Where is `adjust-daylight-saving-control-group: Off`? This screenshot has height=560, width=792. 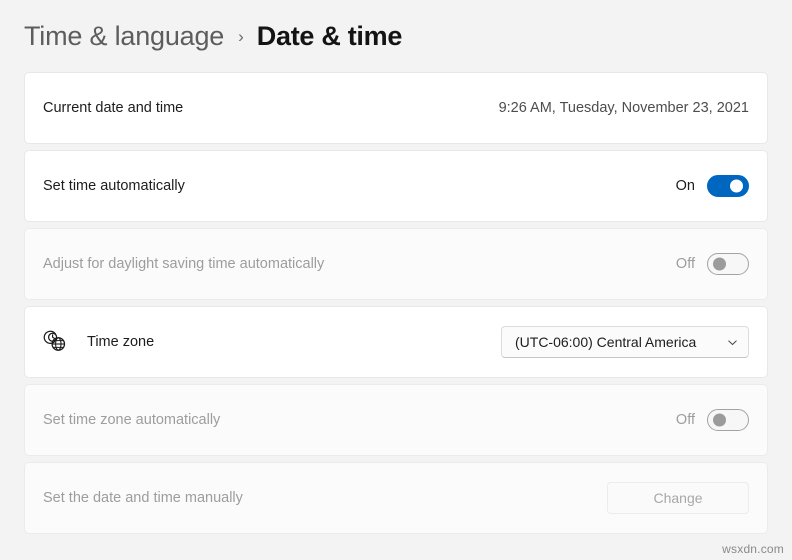
adjust-daylight-saving-control-group: Off is located at coordinates (712, 264).